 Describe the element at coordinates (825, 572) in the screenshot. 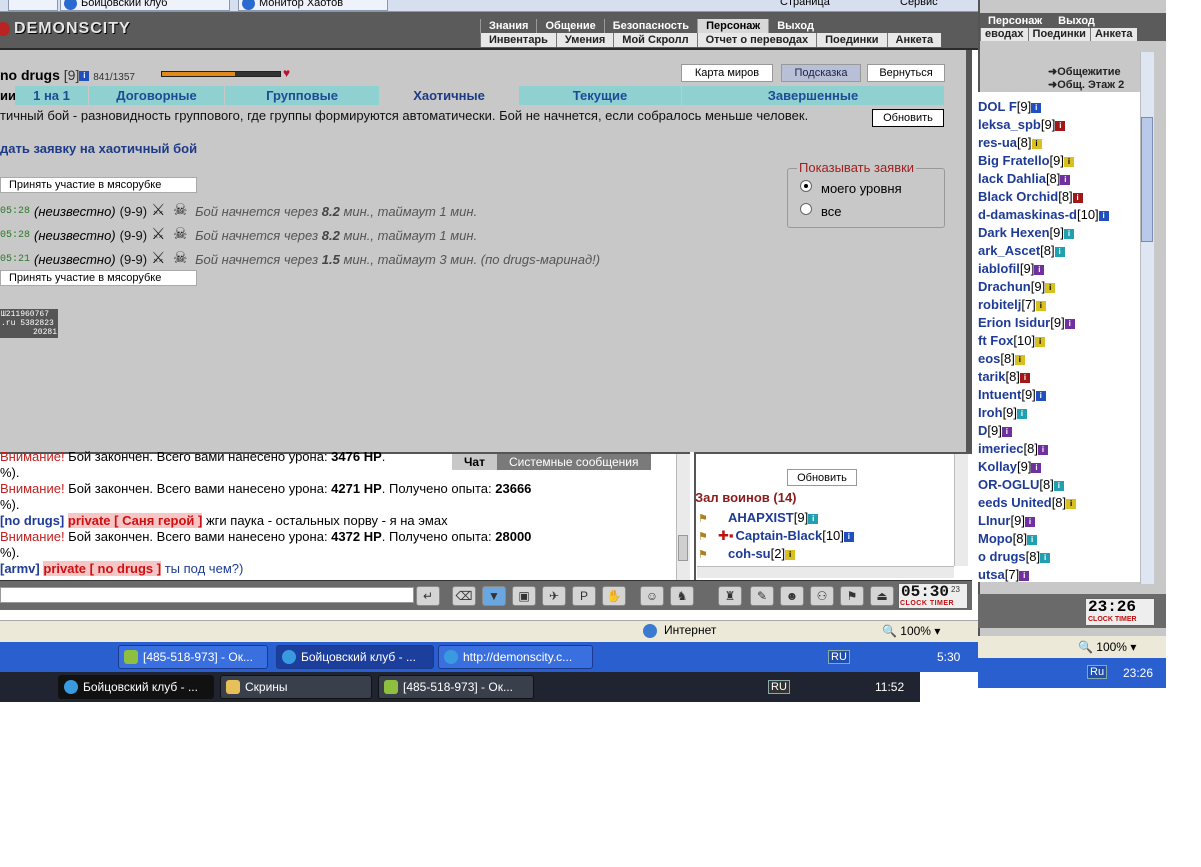

I see `online-horizontal-scrollbar` at that location.